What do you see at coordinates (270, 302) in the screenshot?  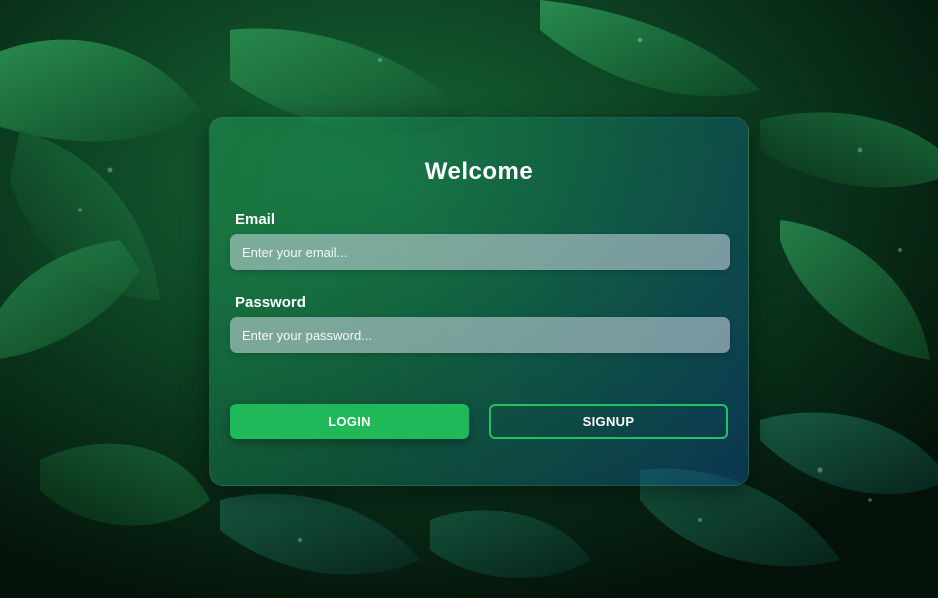 I see `password-label: Password` at bounding box center [270, 302].